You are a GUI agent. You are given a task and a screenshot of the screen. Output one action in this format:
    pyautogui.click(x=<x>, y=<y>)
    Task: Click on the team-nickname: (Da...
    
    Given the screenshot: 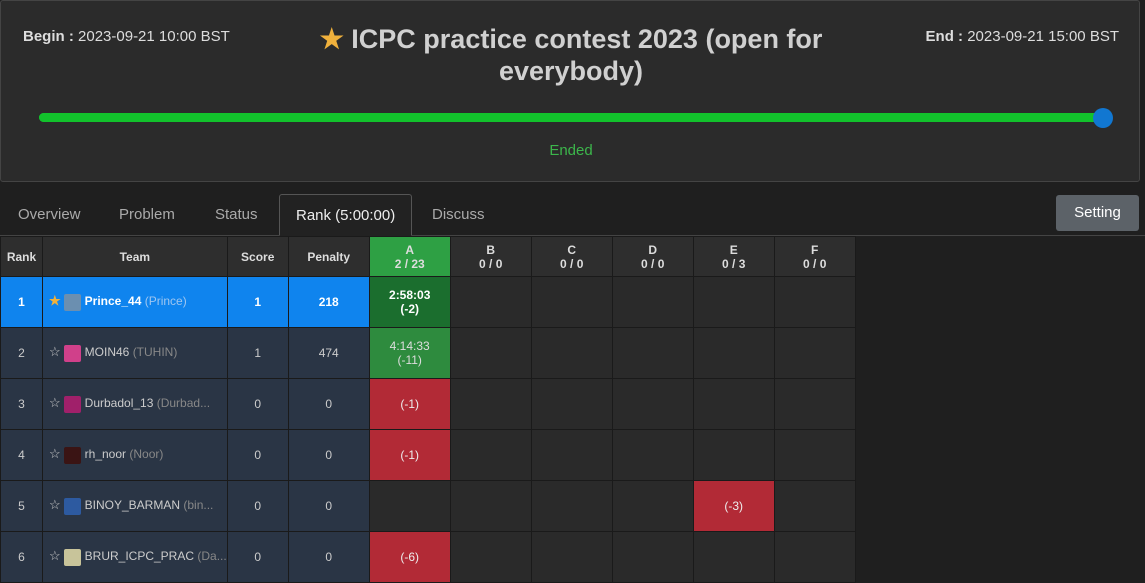 What is the action you would take?
    pyautogui.click(x=212, y=556)
    